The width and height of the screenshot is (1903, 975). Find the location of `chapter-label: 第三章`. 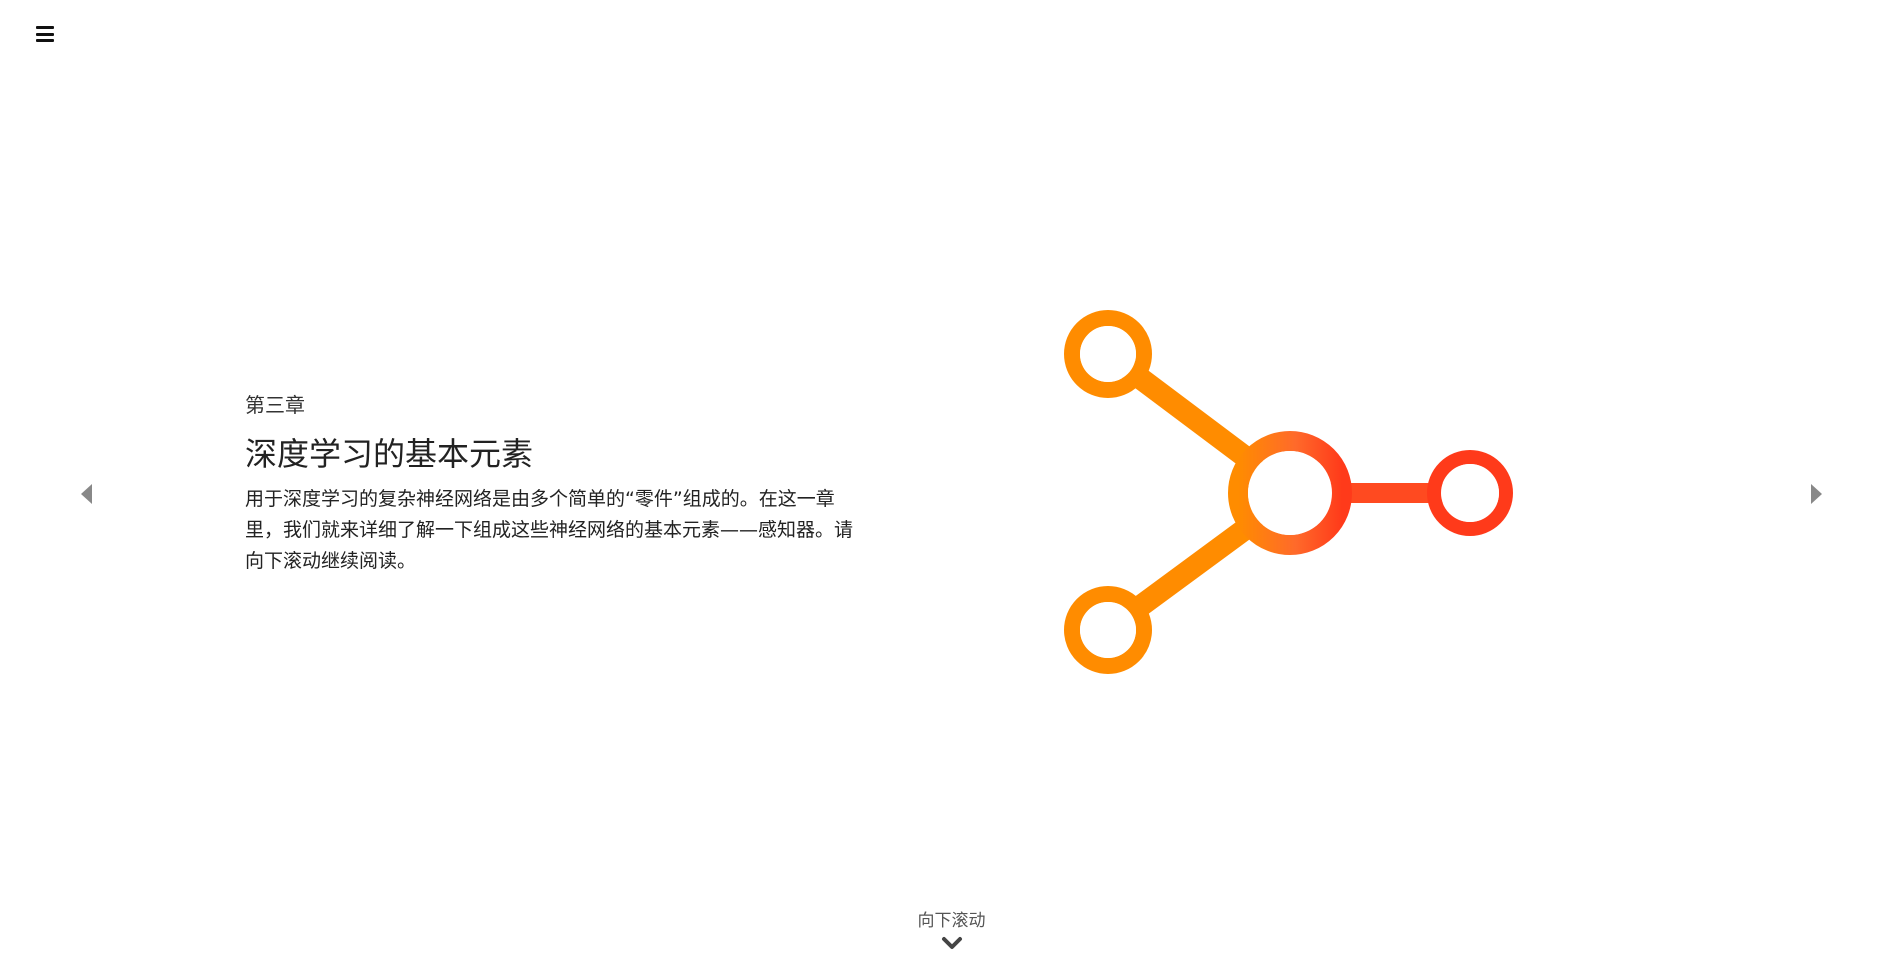

chapter-label: 第三章 is located at coordinates (275, 405).